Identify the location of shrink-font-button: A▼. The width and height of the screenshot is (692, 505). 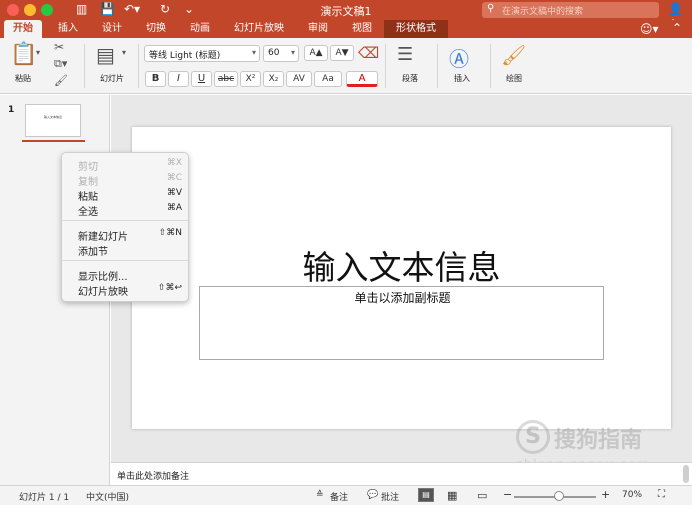
(342, 53).